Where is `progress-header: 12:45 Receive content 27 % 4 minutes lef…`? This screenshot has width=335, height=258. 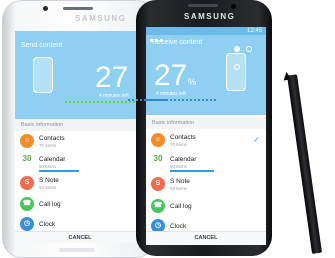 progress-header: 12:45 Receive content 27 % 4 minutes lef… is located at coordinates (206, 71).